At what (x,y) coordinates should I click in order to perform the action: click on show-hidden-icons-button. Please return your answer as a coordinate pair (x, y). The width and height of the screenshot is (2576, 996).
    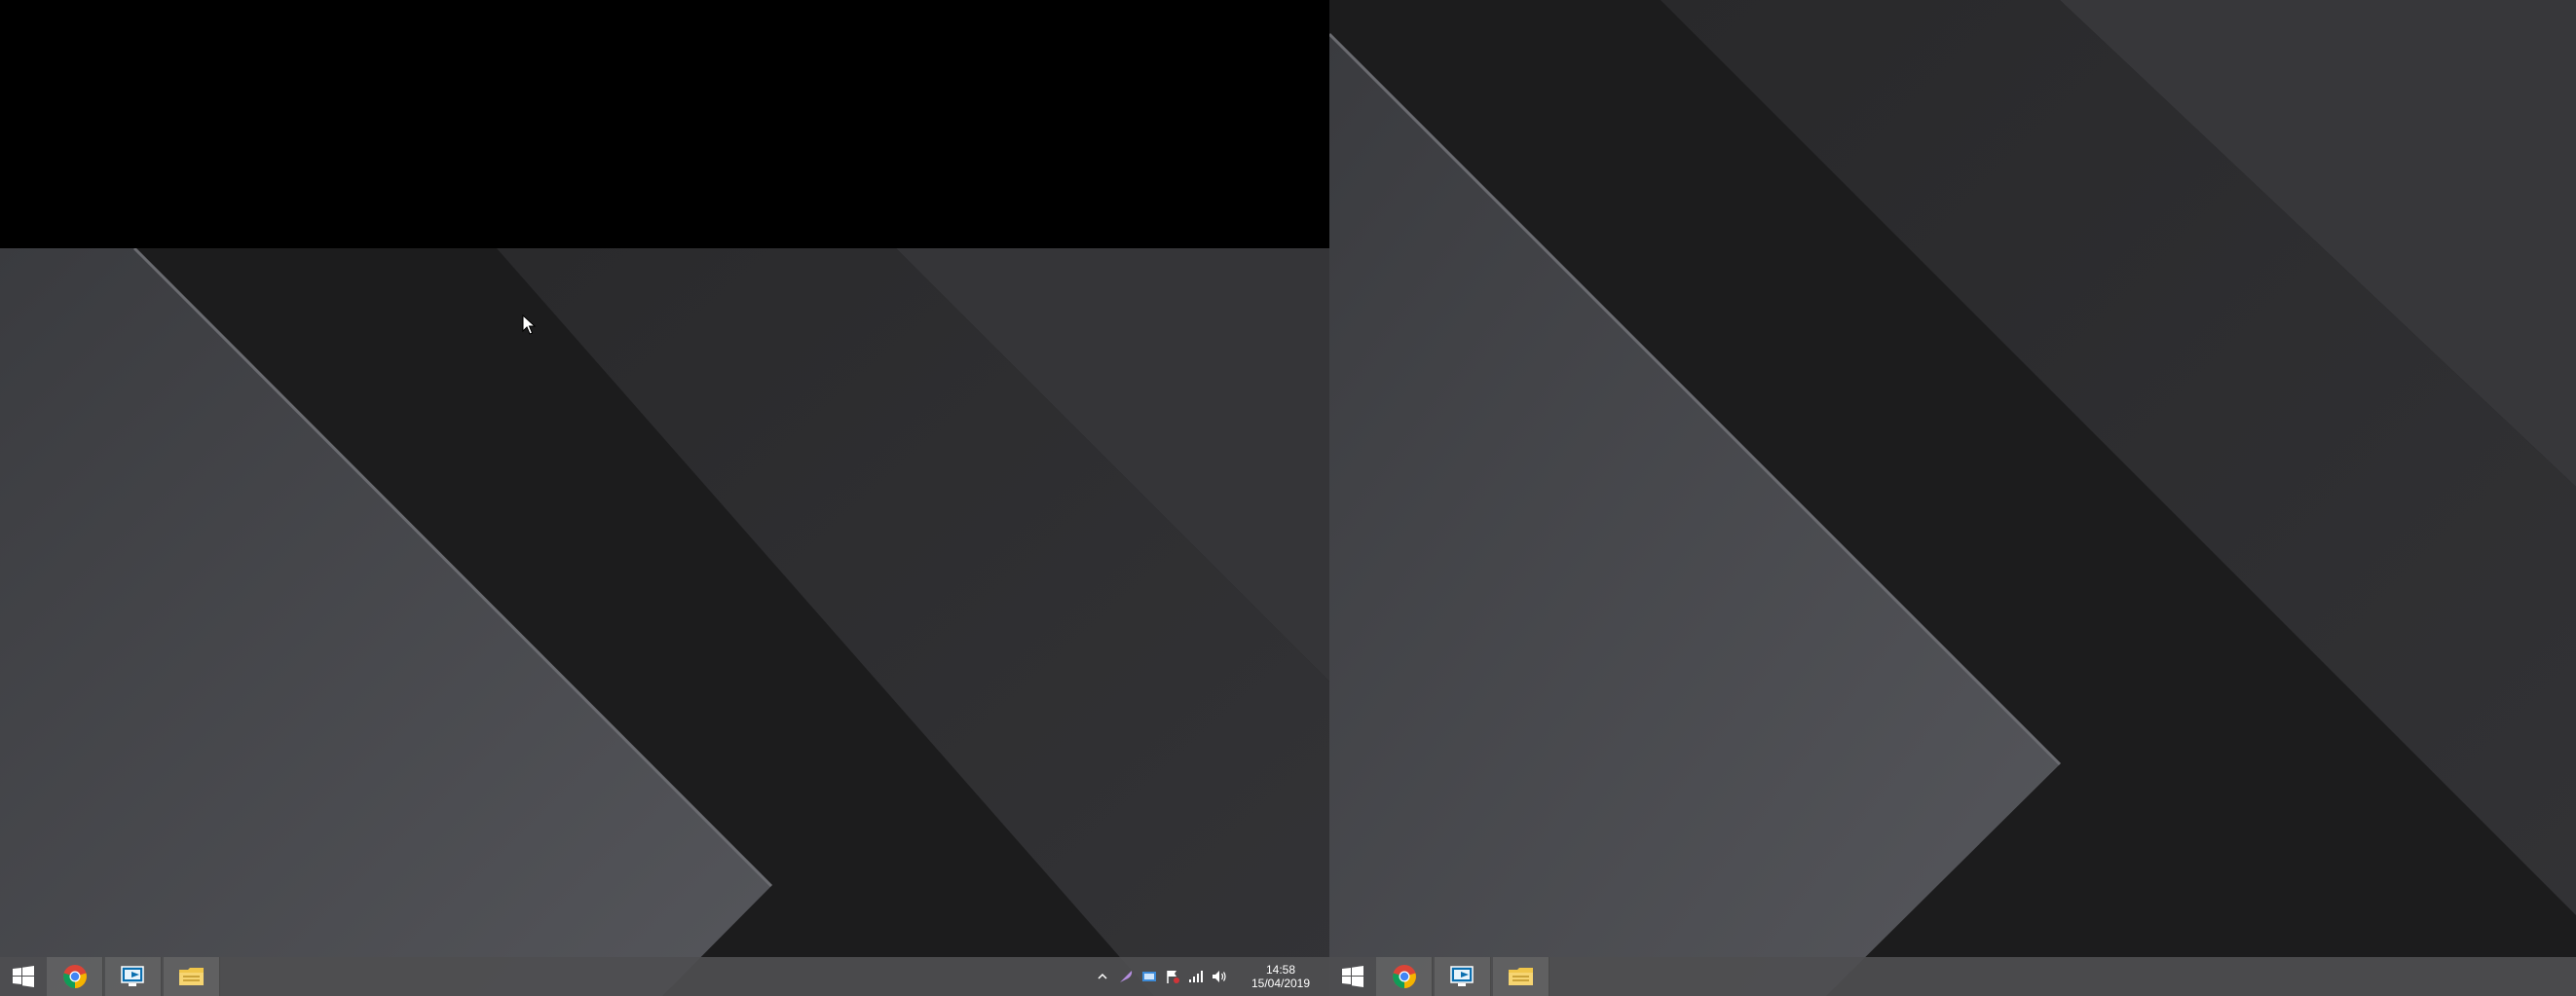
    Looking at the image, I should click on (1102, 976).